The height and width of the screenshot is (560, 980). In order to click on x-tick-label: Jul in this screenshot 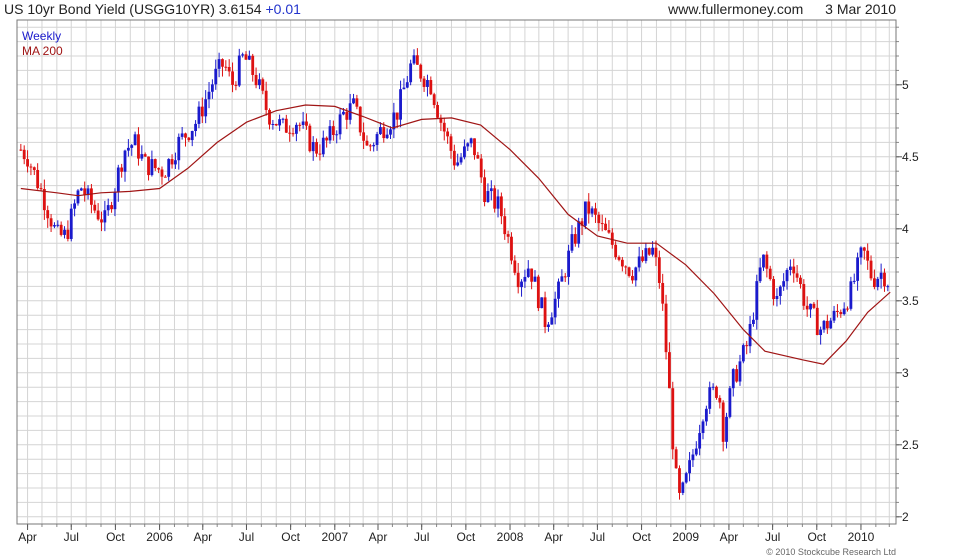, I will do `click(246, 537)`.